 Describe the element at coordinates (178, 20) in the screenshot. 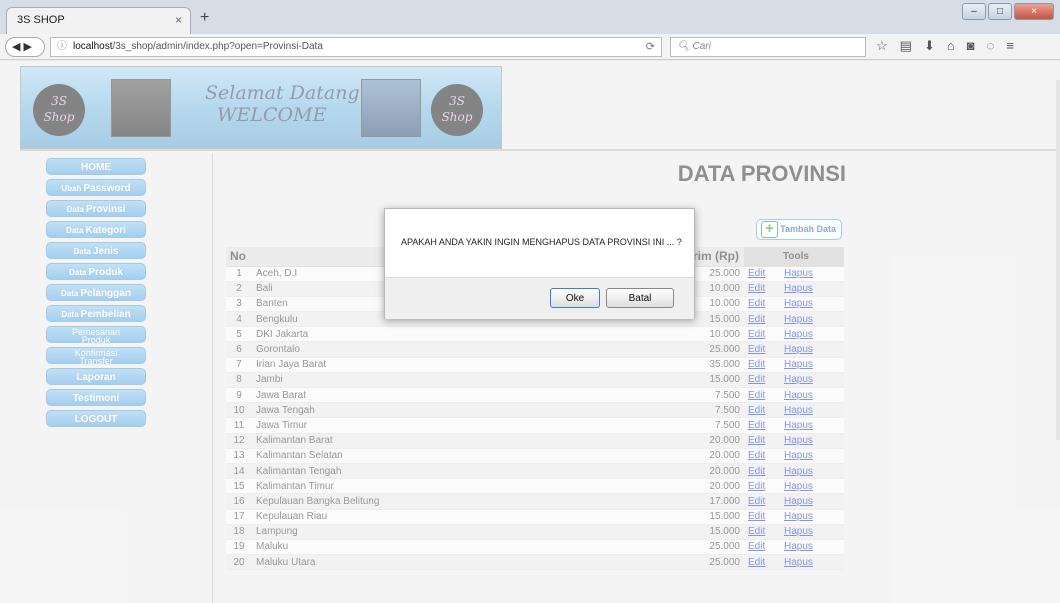

I see `tab-close-icon: ×` at that location.